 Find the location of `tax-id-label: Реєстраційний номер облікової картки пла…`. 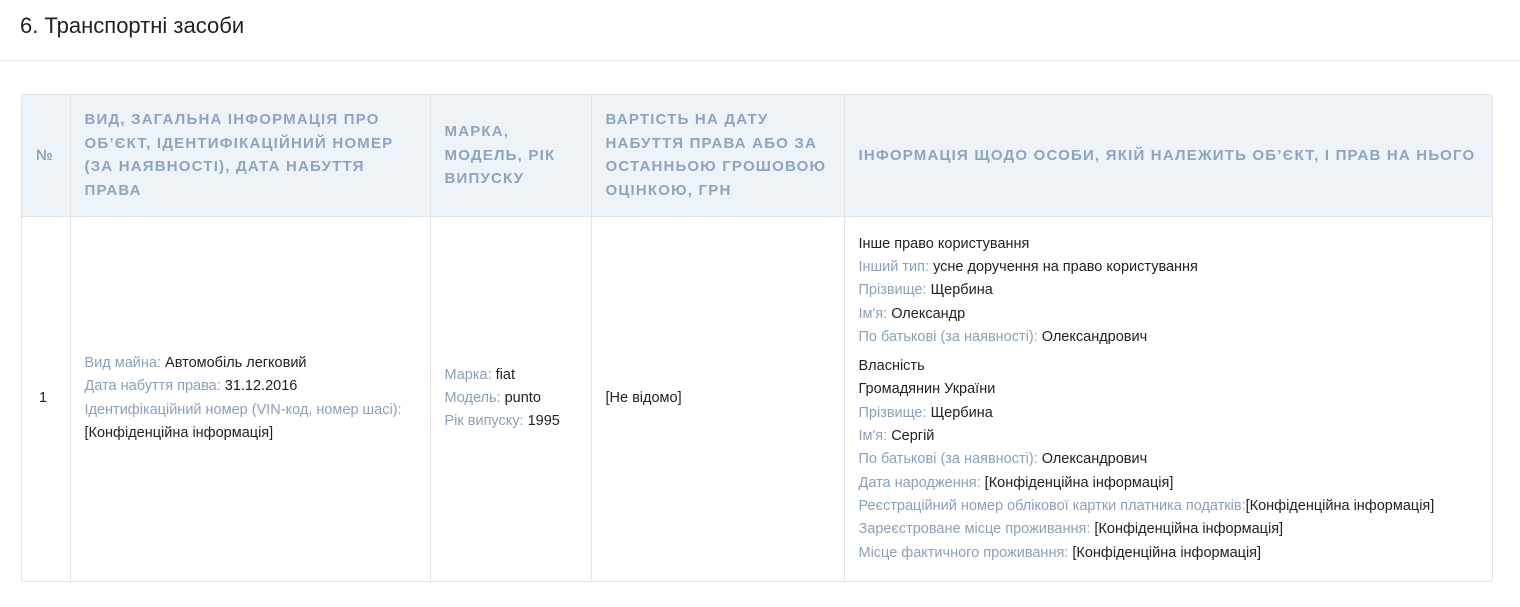

tax-id-label: Реєстраційний номер облікової картки пла… is located at coordinates (1052, 505).